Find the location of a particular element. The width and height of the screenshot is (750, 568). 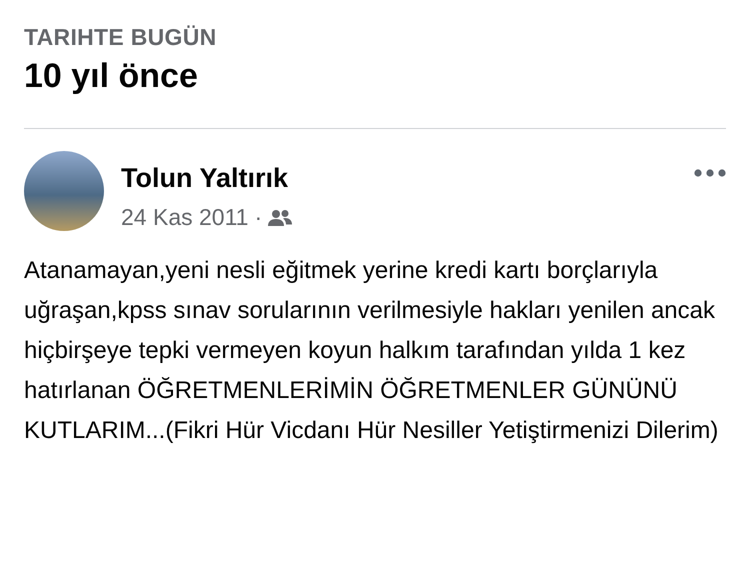

more-options-icon is located at coordinates (710, 173).